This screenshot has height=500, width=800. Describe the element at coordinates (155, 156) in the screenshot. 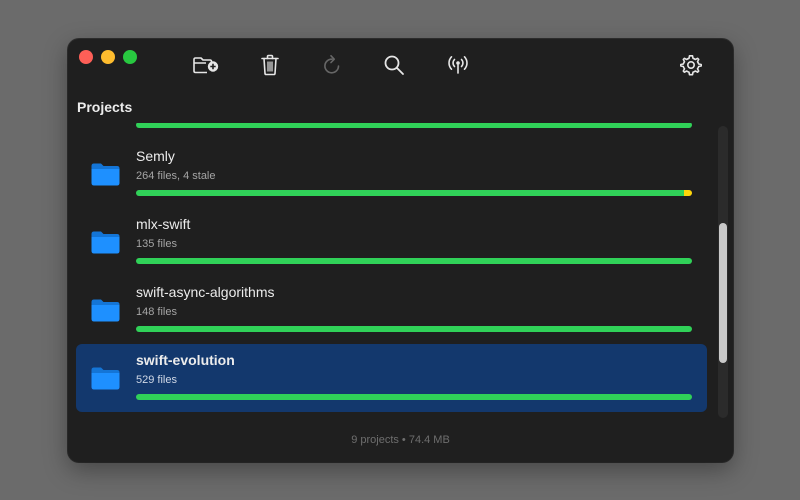

I see `project-name: Semly` at that location.